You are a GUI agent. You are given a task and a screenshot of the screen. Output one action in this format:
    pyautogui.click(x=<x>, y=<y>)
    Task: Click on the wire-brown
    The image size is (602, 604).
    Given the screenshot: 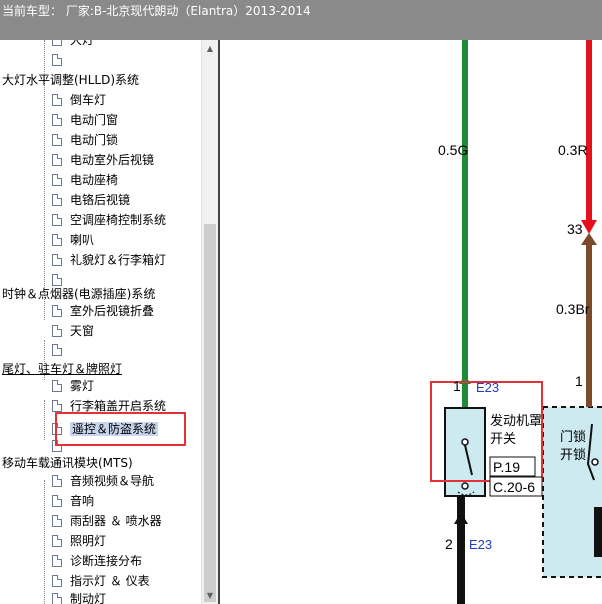 What is the action you would take?
    pyautogui.click(x=589, y=324)
    